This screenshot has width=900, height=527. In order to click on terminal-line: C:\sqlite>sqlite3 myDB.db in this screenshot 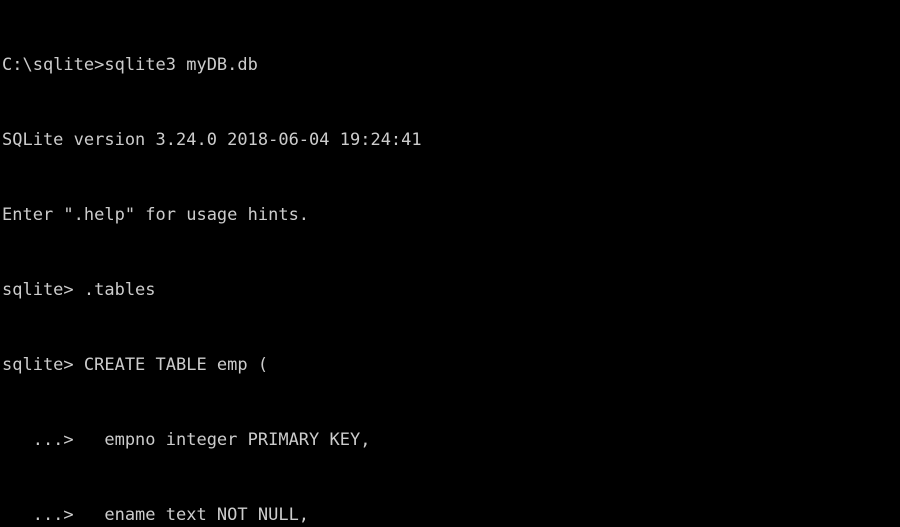, I will do `click(130, 65)`.